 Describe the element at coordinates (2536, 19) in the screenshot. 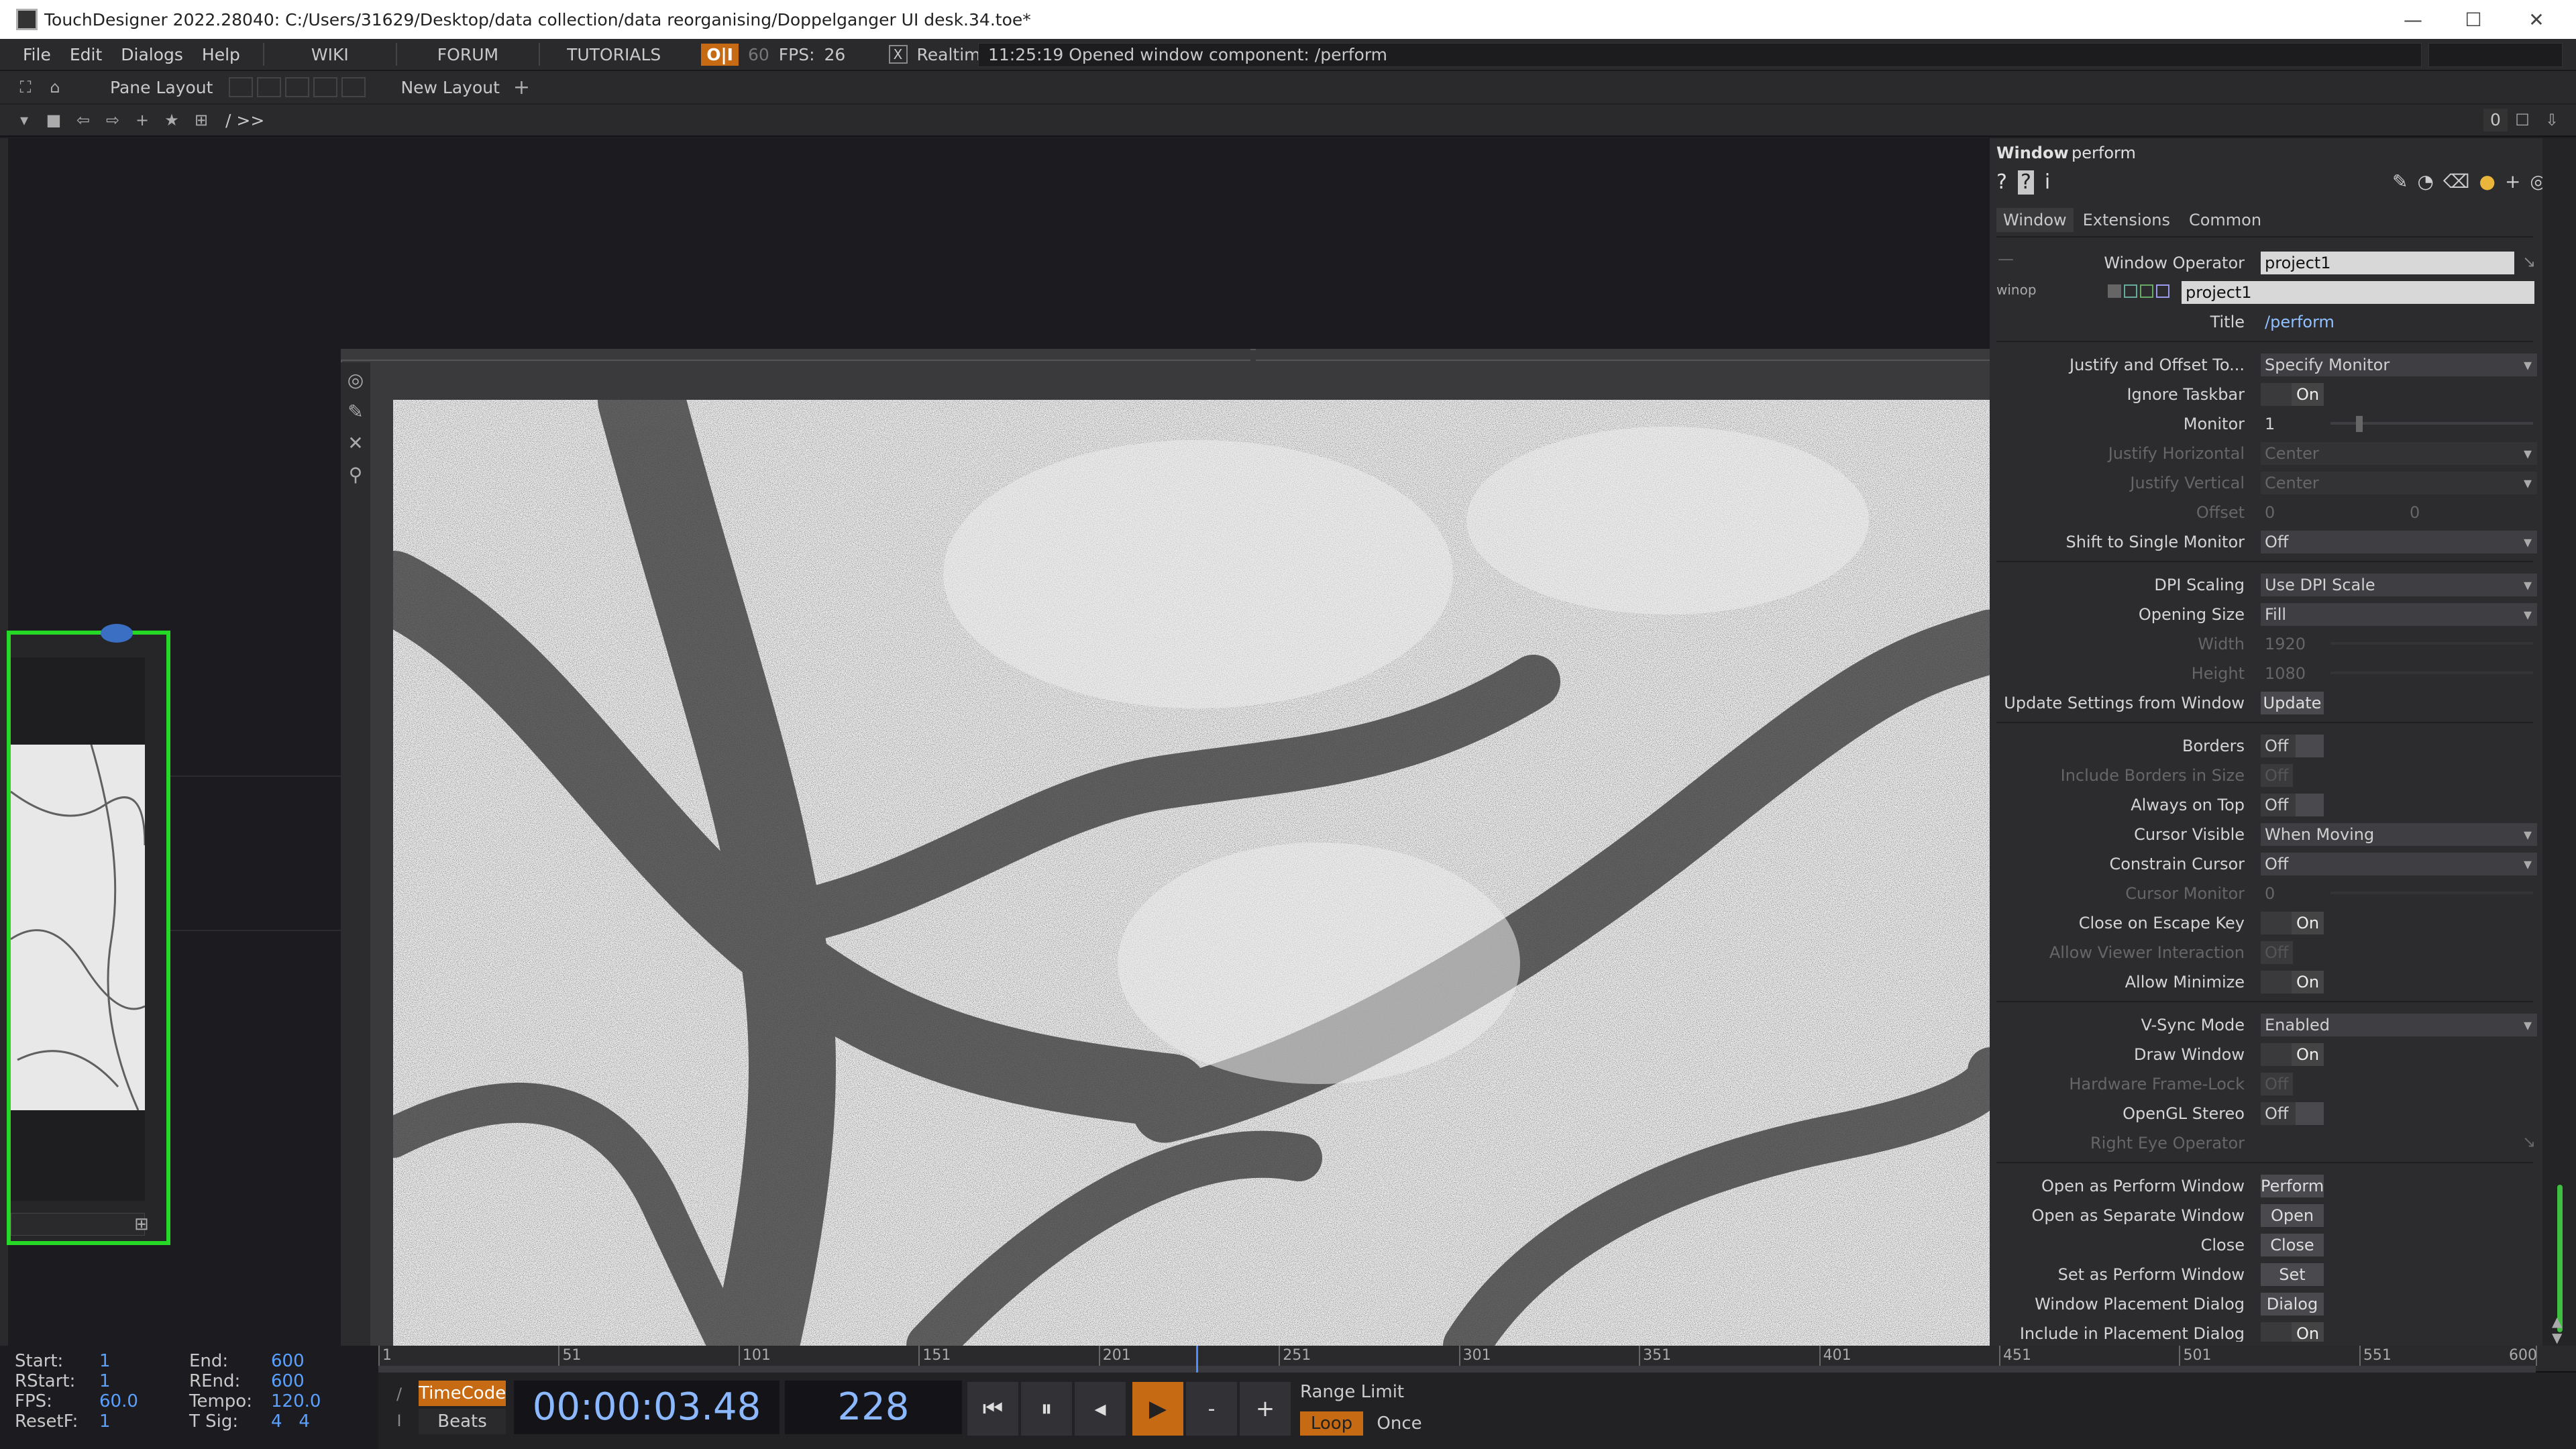

I see `close-window-button: ✕` at that location.